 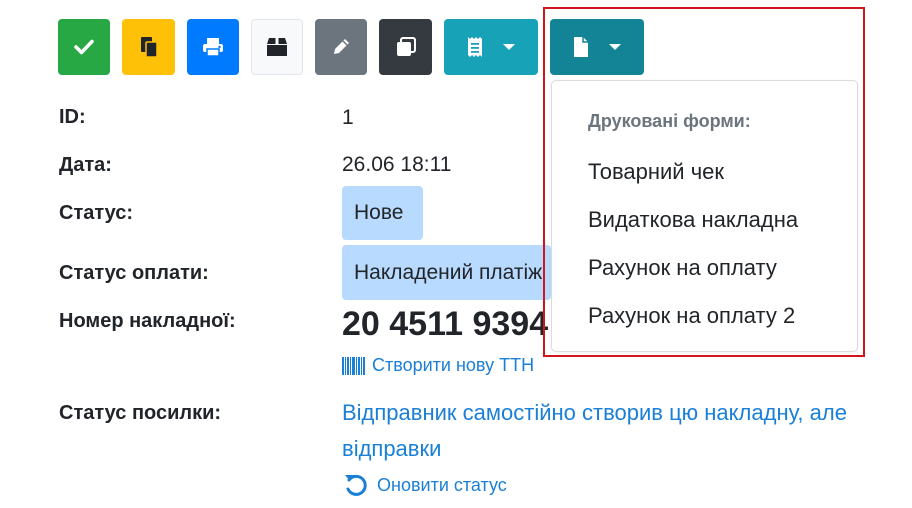 What do you see at coordinates (356, 485) in the screenshot?
I see `refresh-icon` at bounding box center [356, 485].